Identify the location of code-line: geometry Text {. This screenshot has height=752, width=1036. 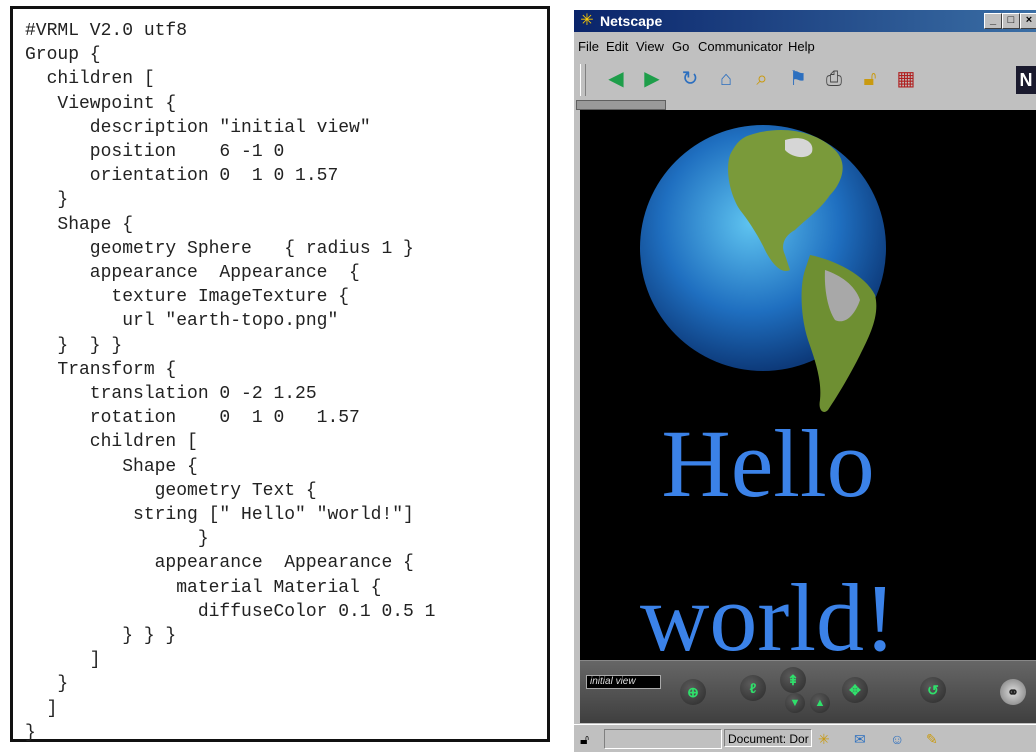
(171, 490).